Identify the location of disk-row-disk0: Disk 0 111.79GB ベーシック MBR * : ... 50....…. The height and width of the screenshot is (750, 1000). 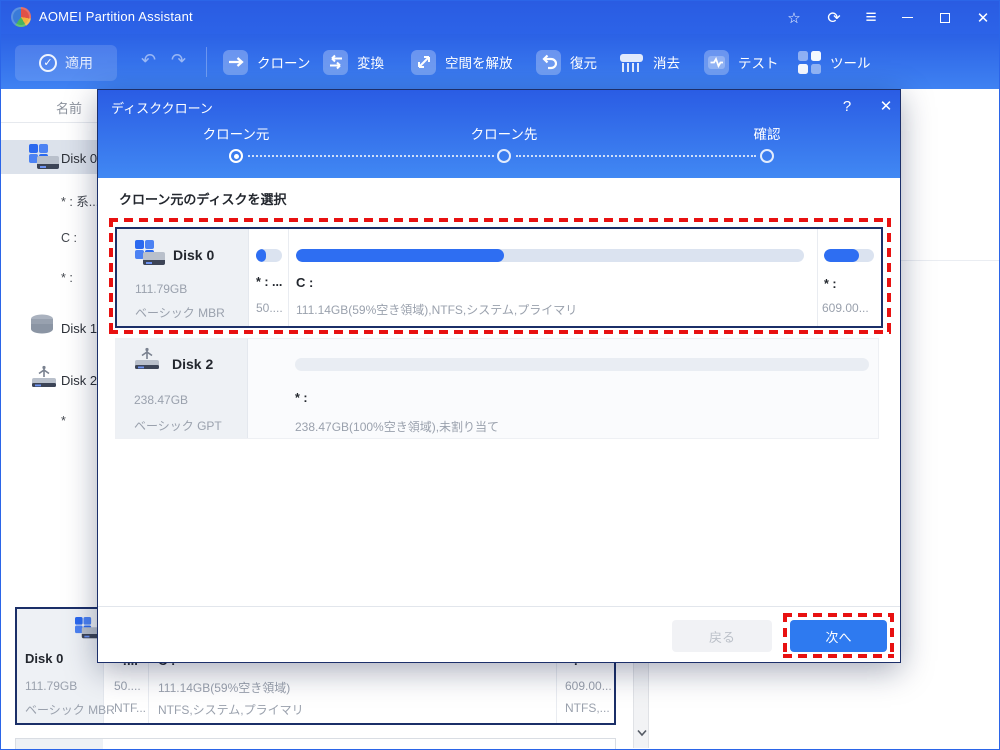
(499, 277).